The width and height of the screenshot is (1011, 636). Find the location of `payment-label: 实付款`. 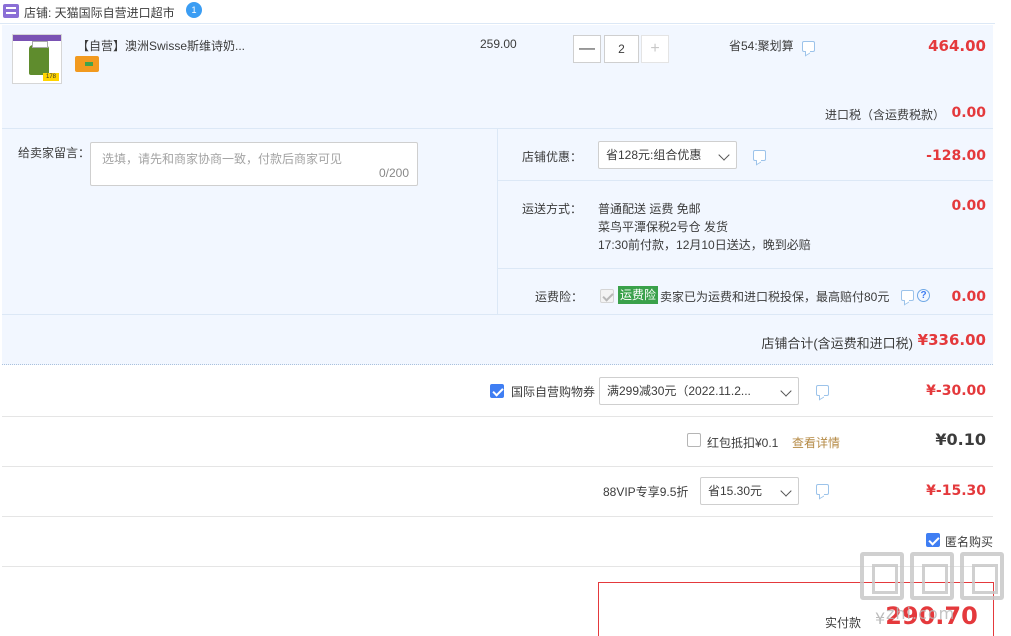

payment-label: 实付款 is located at coordinates (843, 623).